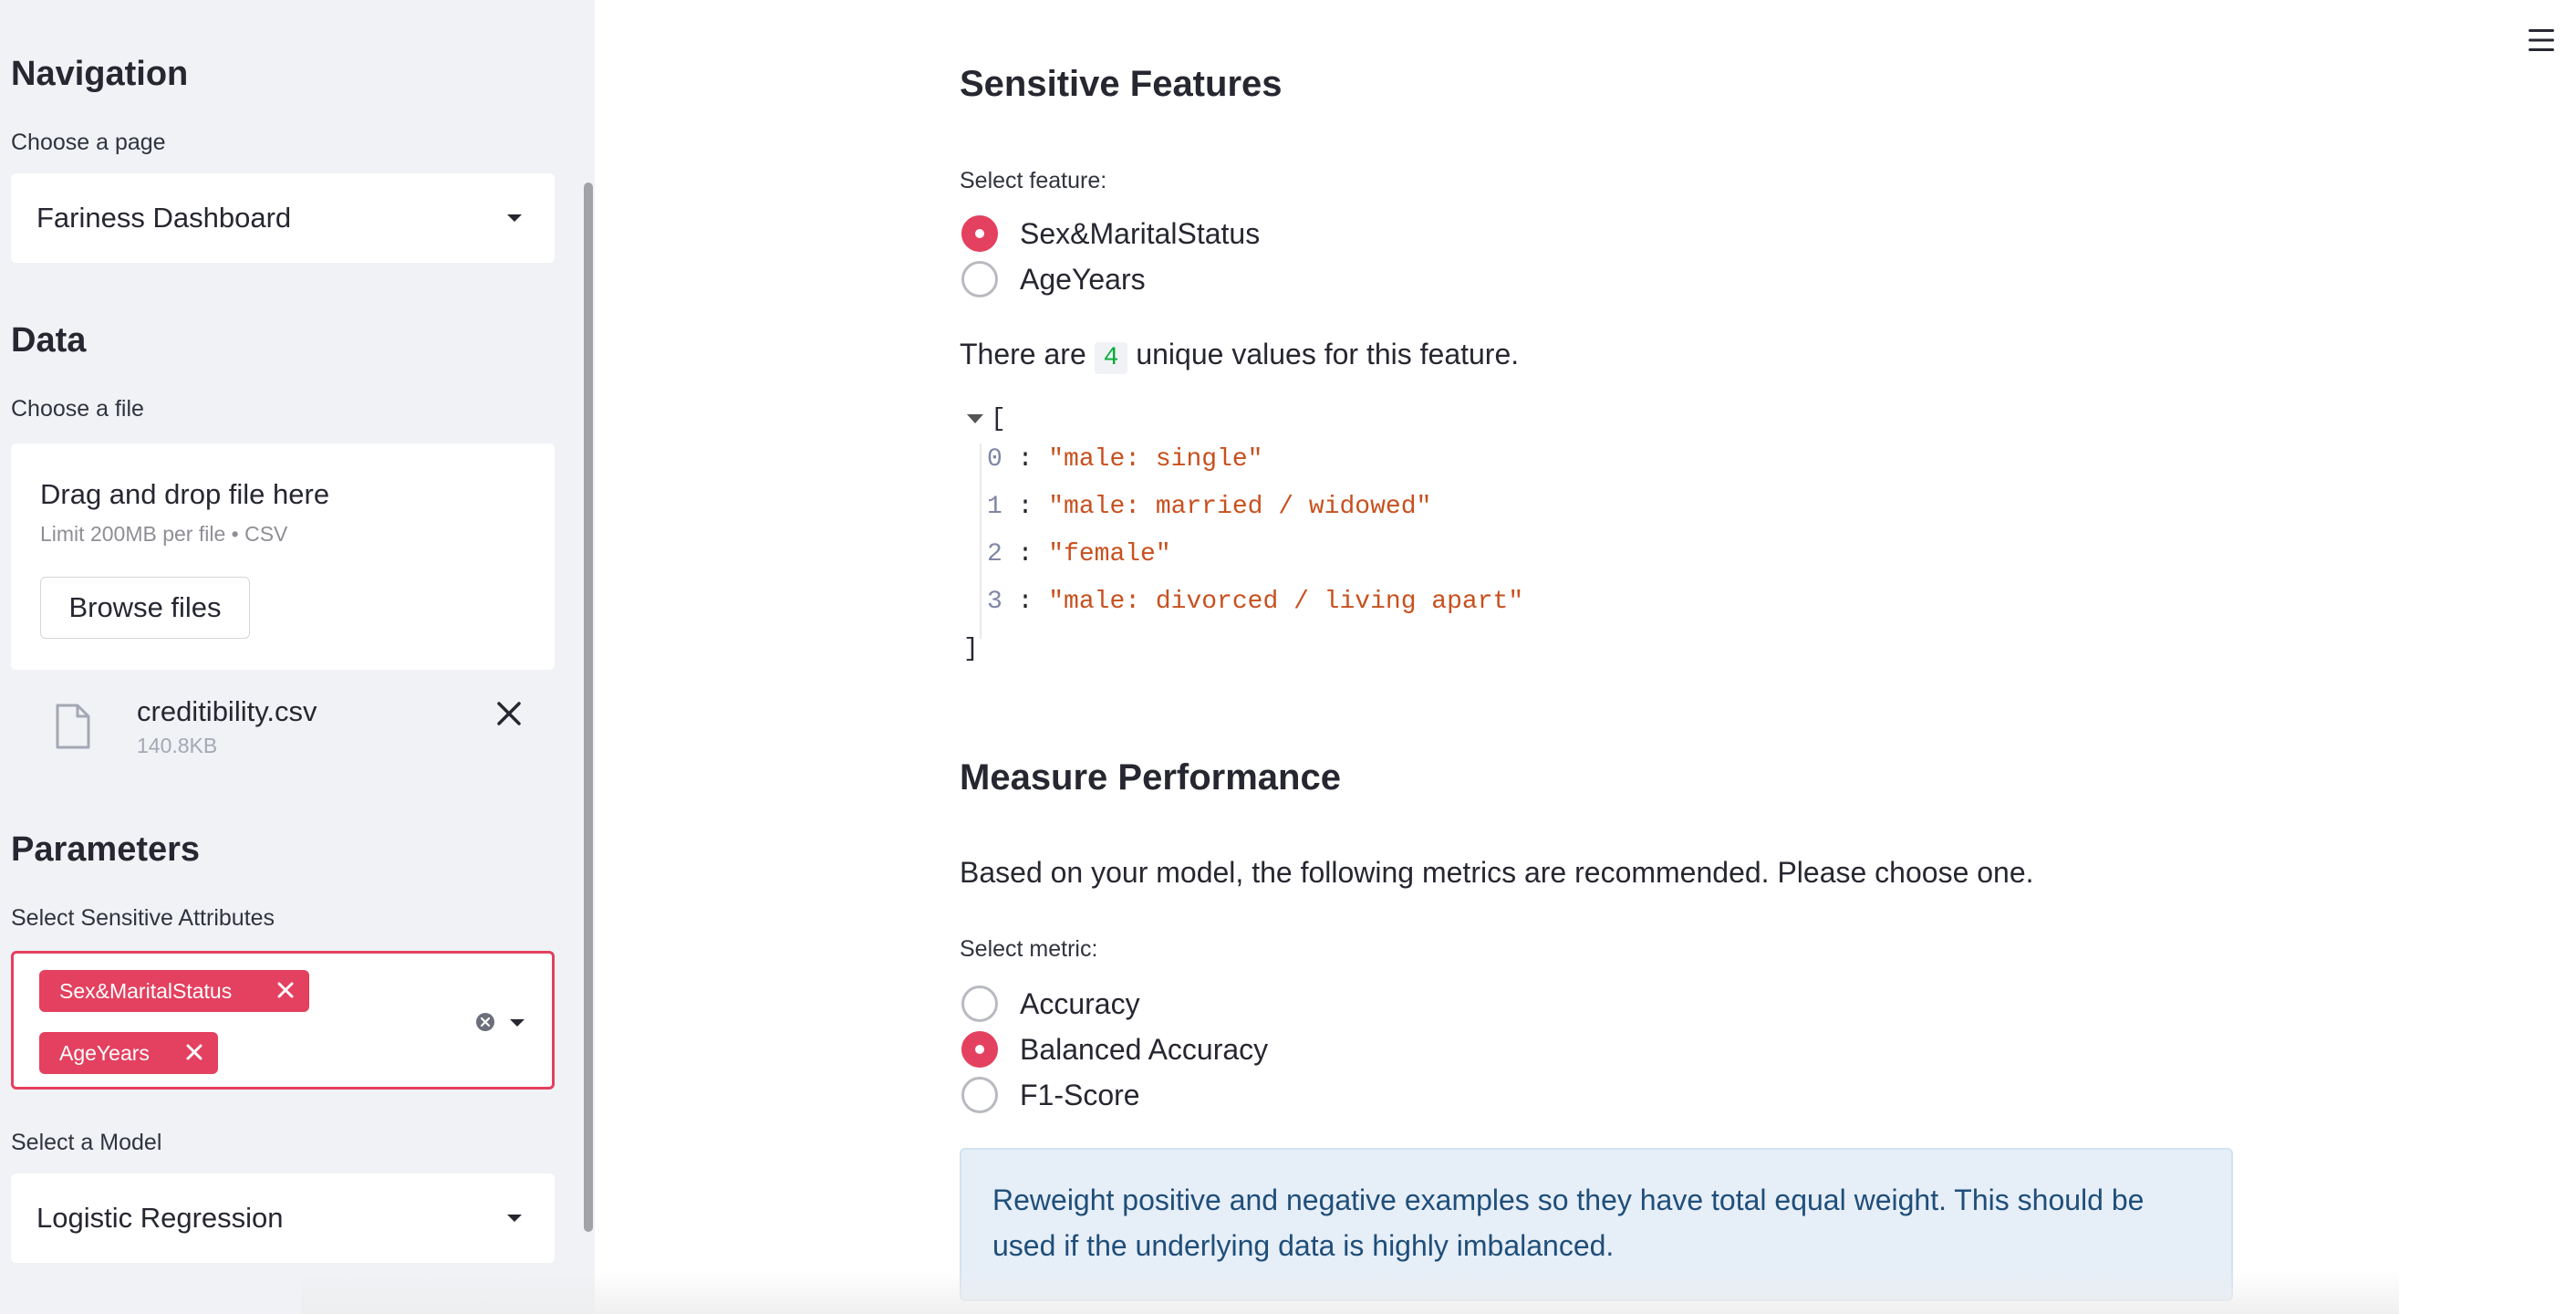  I want to click on dropzone-title: Drag and drop file here, so click(185, 494).